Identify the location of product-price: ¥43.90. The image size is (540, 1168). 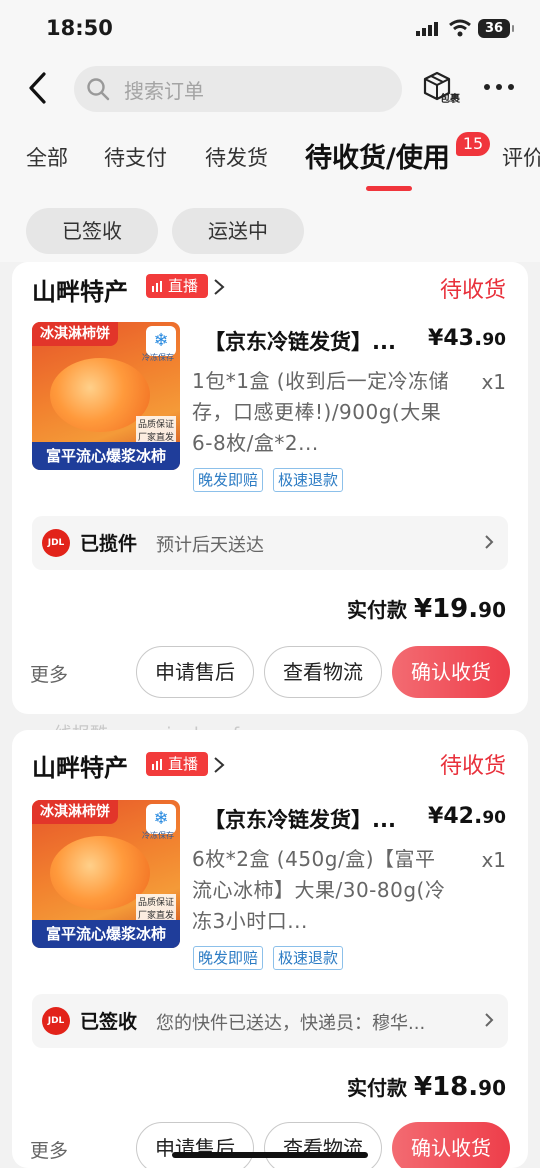
(467, 338).